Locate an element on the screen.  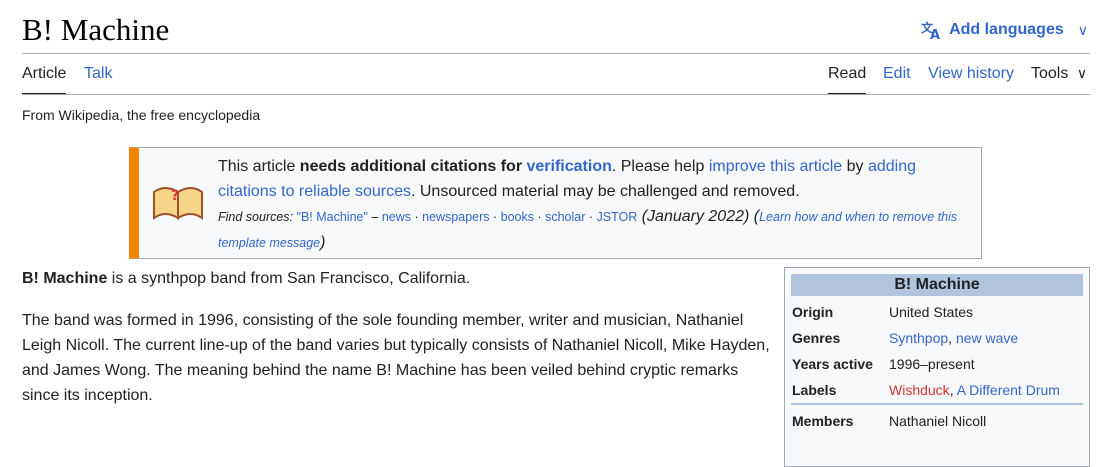
notice-t6: by is located at coordinates (855, 166).